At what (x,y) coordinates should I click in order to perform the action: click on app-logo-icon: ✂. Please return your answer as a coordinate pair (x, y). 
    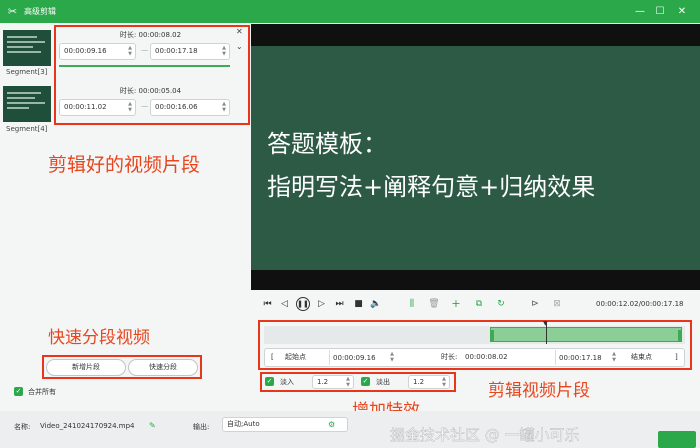
    Looking at the image, I should click on (12, 11).